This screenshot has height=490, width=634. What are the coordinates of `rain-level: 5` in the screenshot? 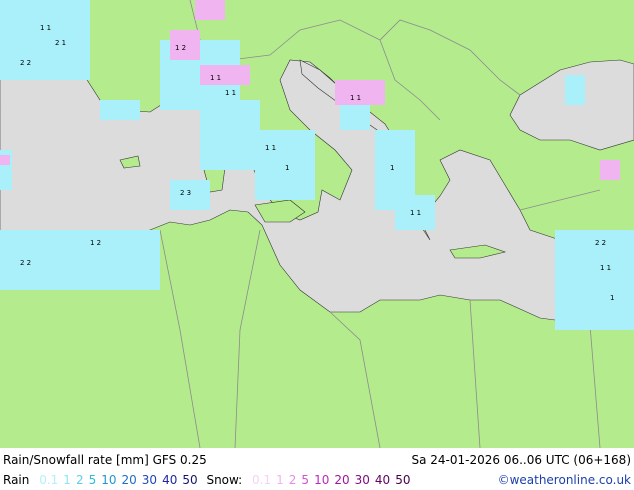 It's located at (92, 480).